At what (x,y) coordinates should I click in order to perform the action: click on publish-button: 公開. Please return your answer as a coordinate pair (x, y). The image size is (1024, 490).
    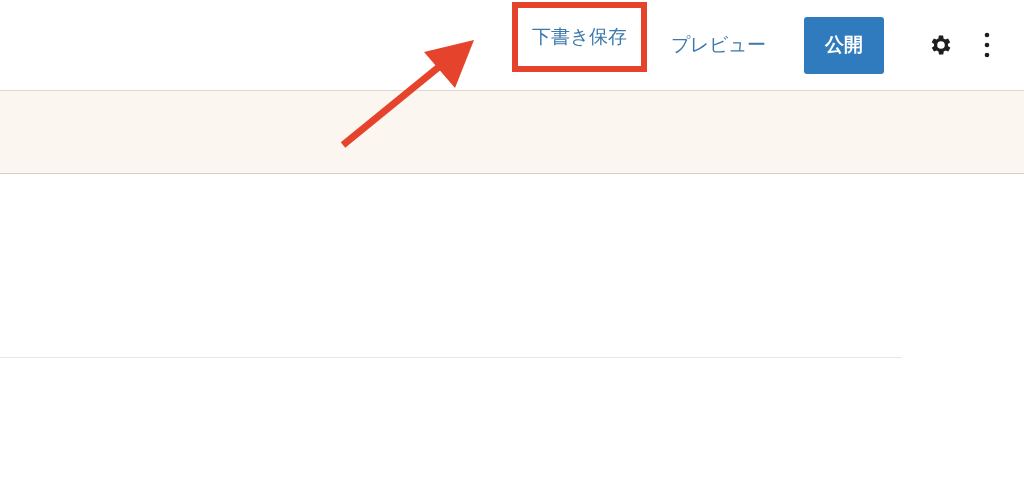
    Looking at the image, I should click on (844, 45).